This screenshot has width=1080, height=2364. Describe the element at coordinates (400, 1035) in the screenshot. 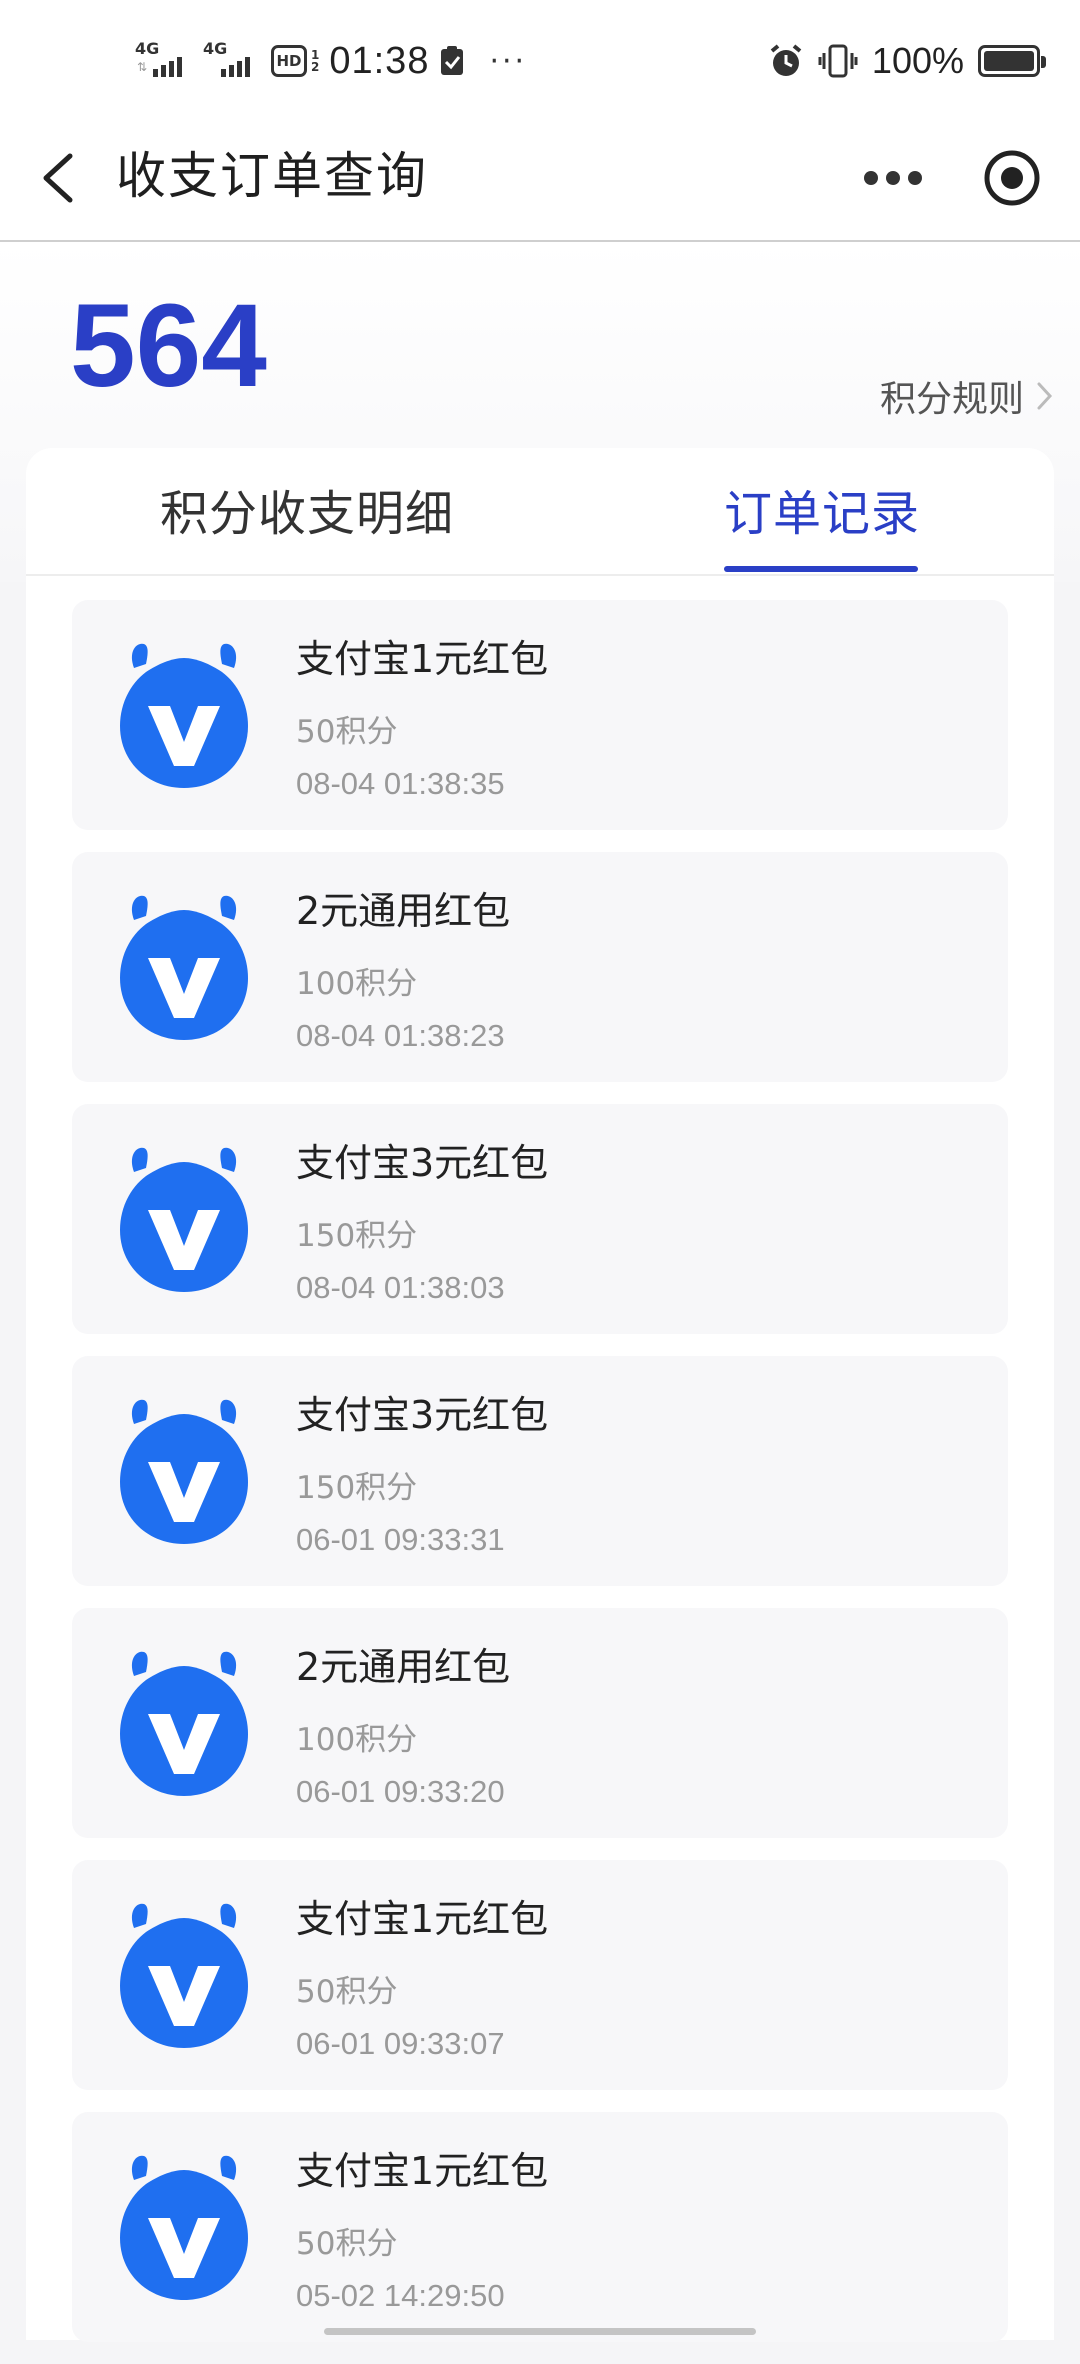

I see `order-time: 08-04 01:38:23` at that location.